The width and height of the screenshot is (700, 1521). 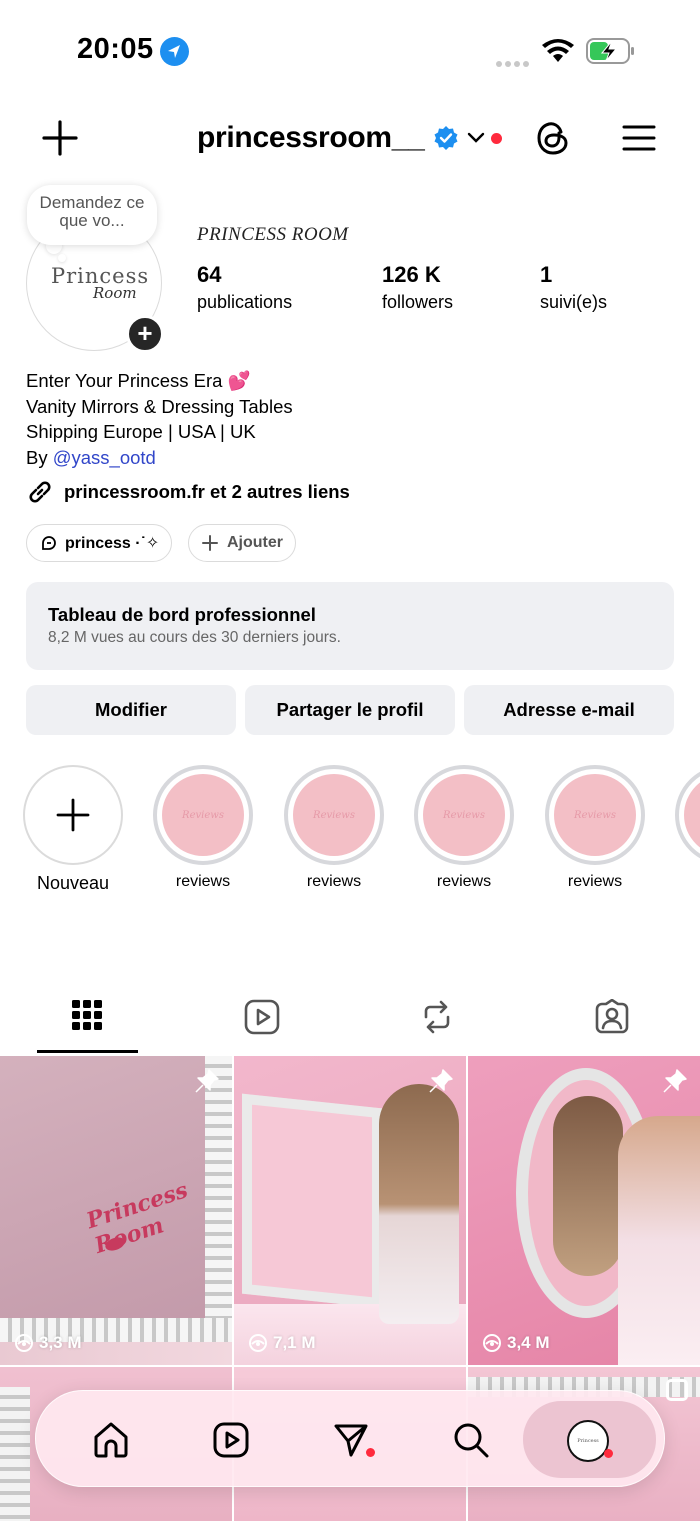 I want to click on bottom-tab-bar: Princess, so click(x=350, y=1438).